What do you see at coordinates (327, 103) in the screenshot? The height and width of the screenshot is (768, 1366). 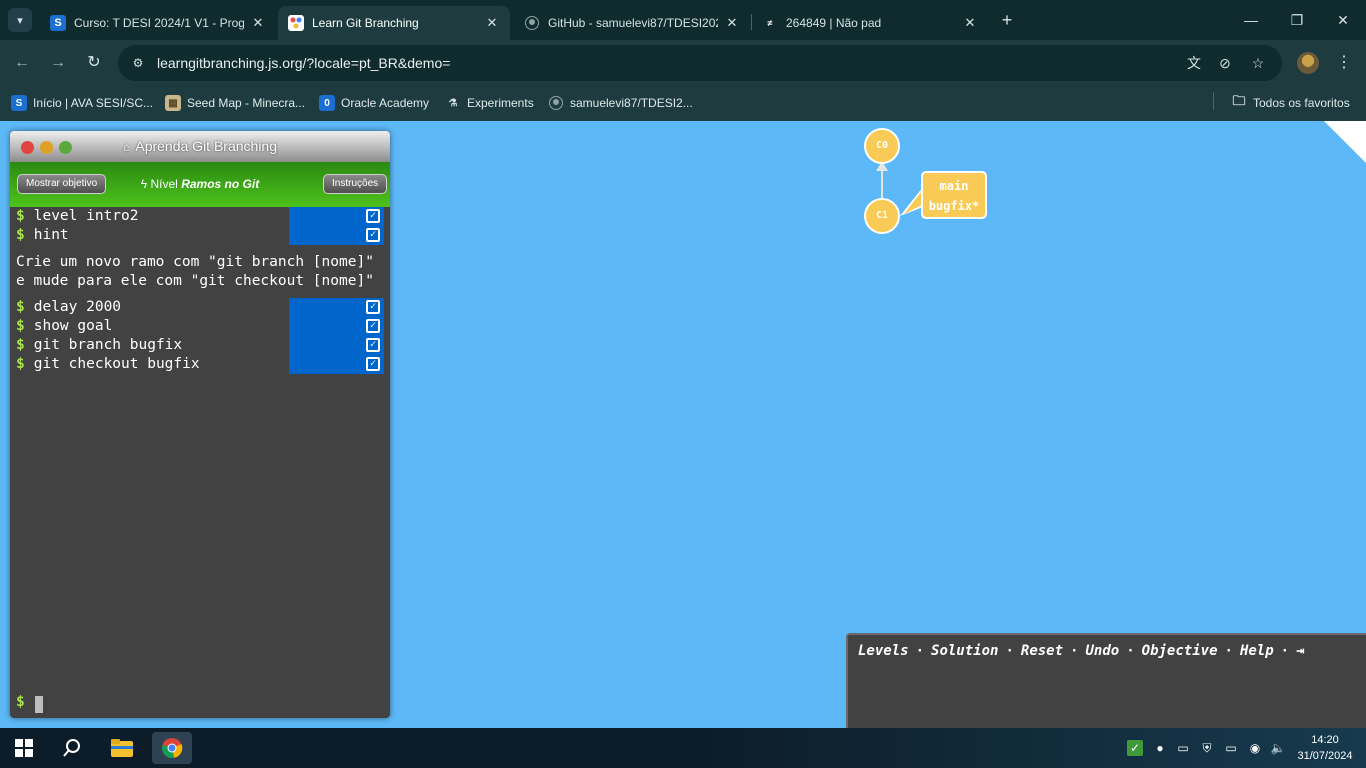 I see `oracle-icon: 0` at bounding box center [327, 103].